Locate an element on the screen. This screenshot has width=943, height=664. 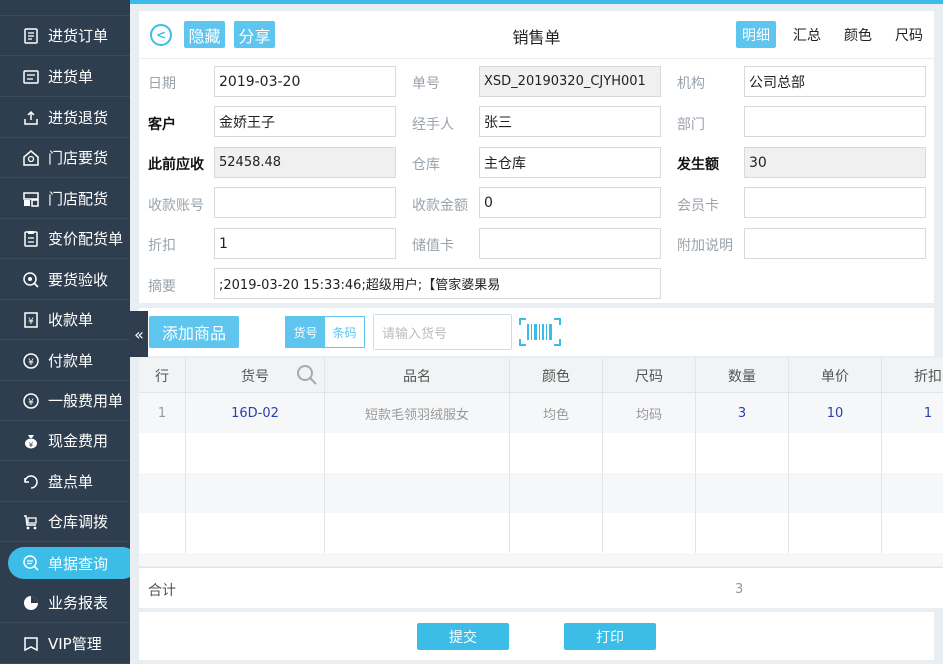
purchase-order-icon is located at coordinates (31, 36).